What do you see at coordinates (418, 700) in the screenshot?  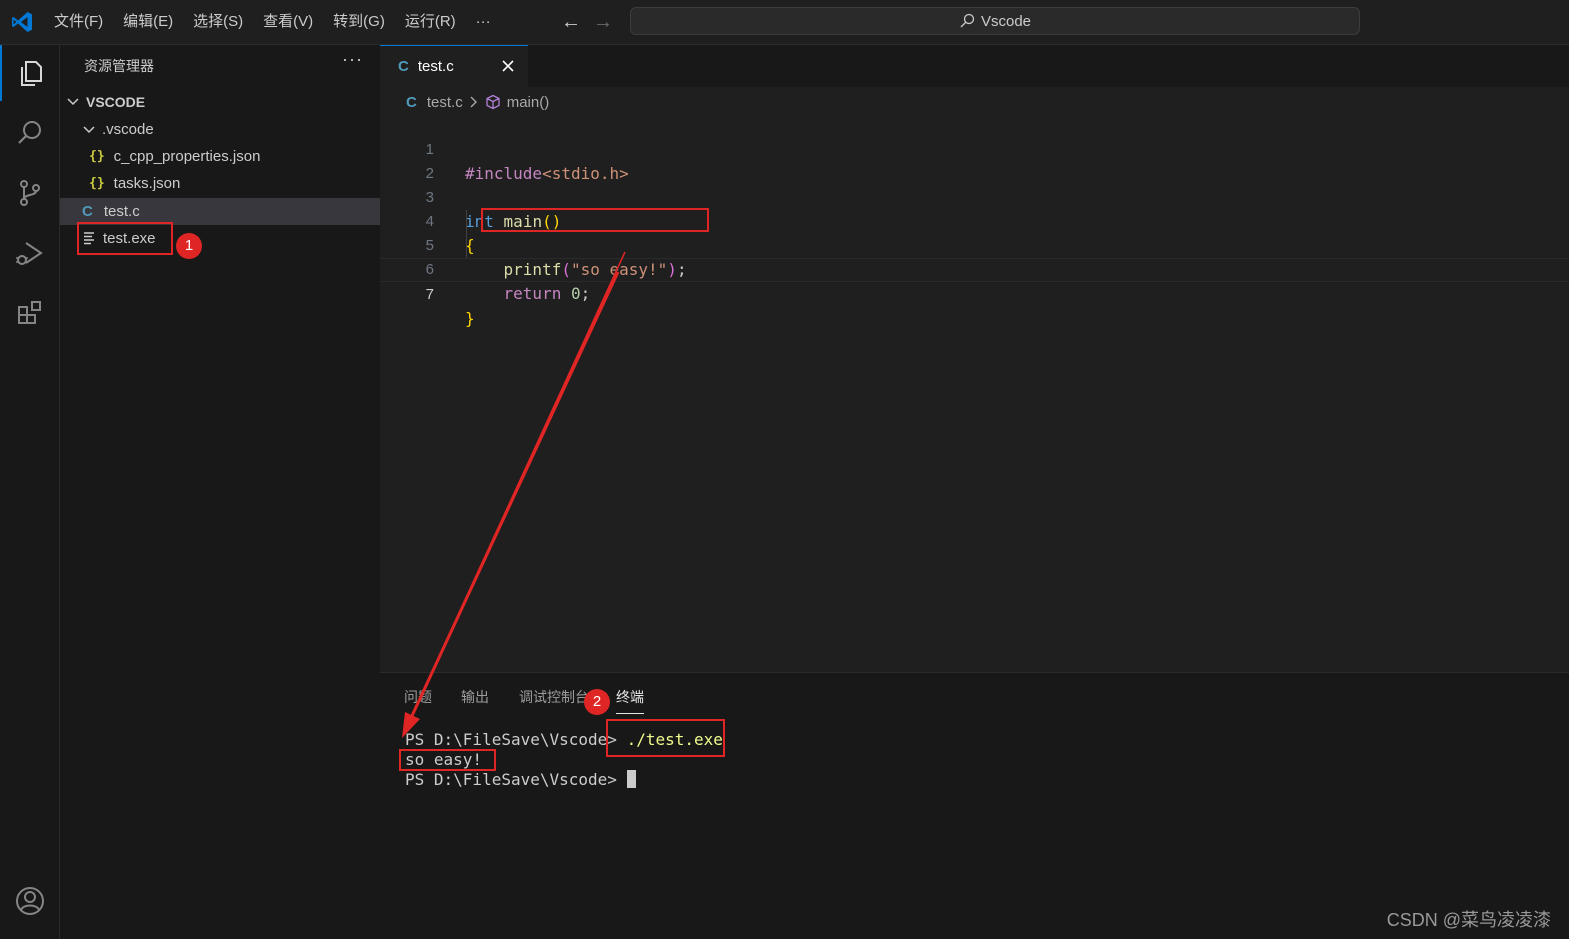 I see `tab-problems: 问题` at bounding box center [418, 700].